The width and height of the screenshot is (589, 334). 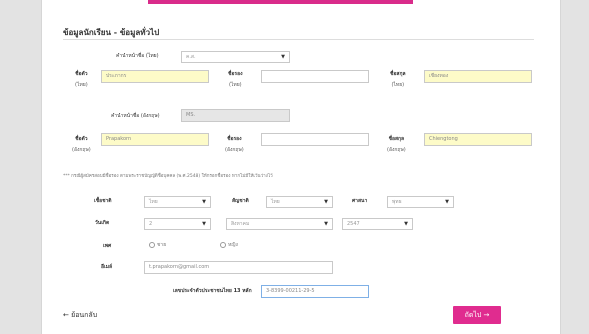 What do you see at coordinates (107, 267) in the screenshot?
I see `email-label: อีเมล์` at bounding box center [107, 267].